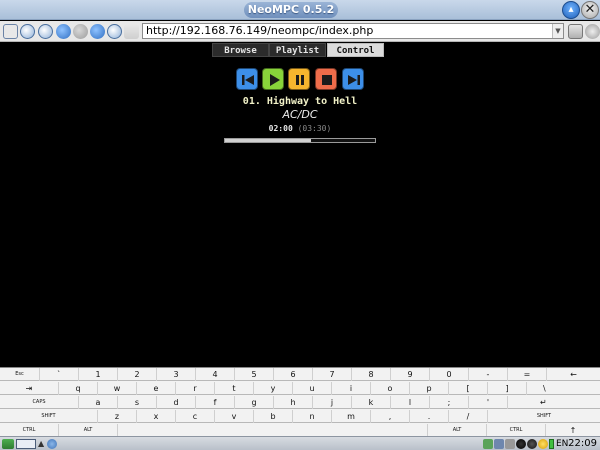 This screenshot has width=600, height=450. Describe the element at coordinates (45, 31) in the screenshot. I see `zoom-out-icon` at that location.